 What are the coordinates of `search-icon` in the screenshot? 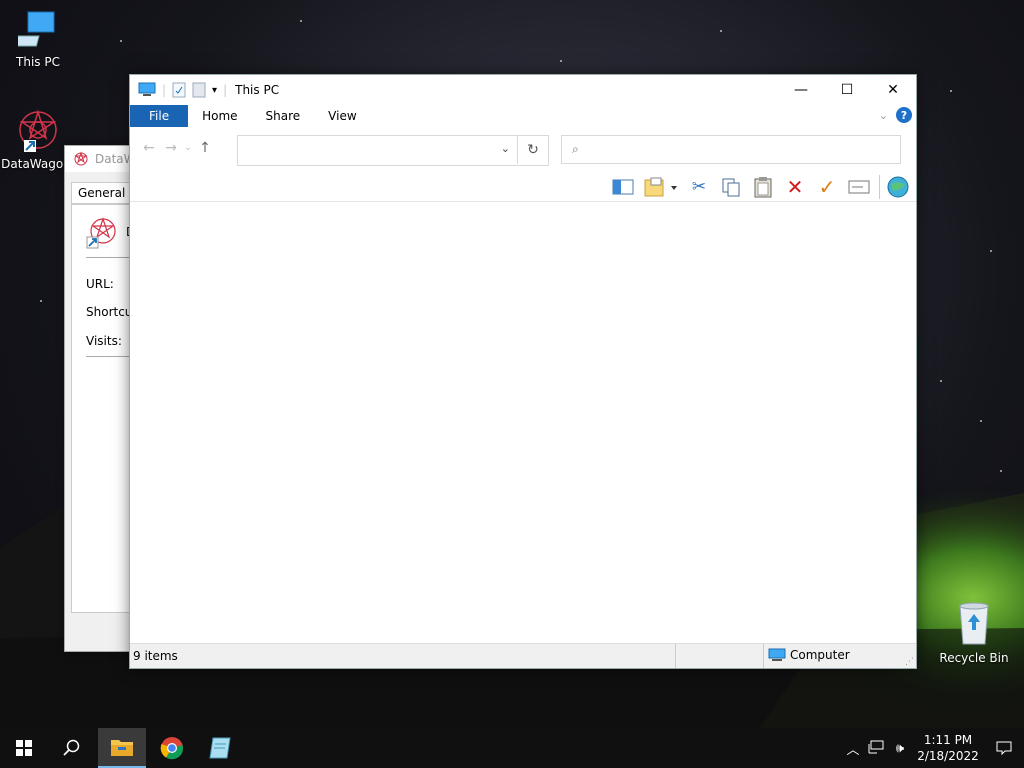 It's located at (71, 747).